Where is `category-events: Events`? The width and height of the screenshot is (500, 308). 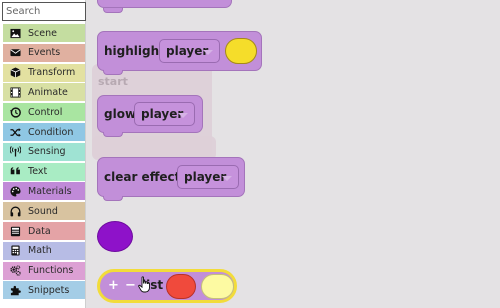 category-events: Events is located at coordinates (44, 52).